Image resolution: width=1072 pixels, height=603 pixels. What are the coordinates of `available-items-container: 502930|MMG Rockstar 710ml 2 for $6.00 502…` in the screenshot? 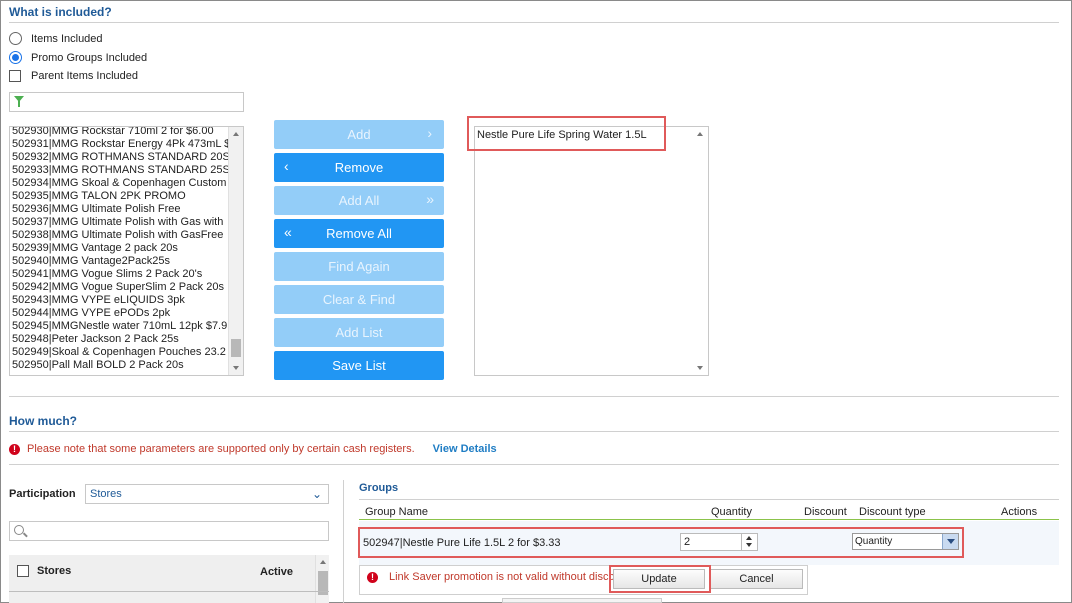 It's located at (121, 249).